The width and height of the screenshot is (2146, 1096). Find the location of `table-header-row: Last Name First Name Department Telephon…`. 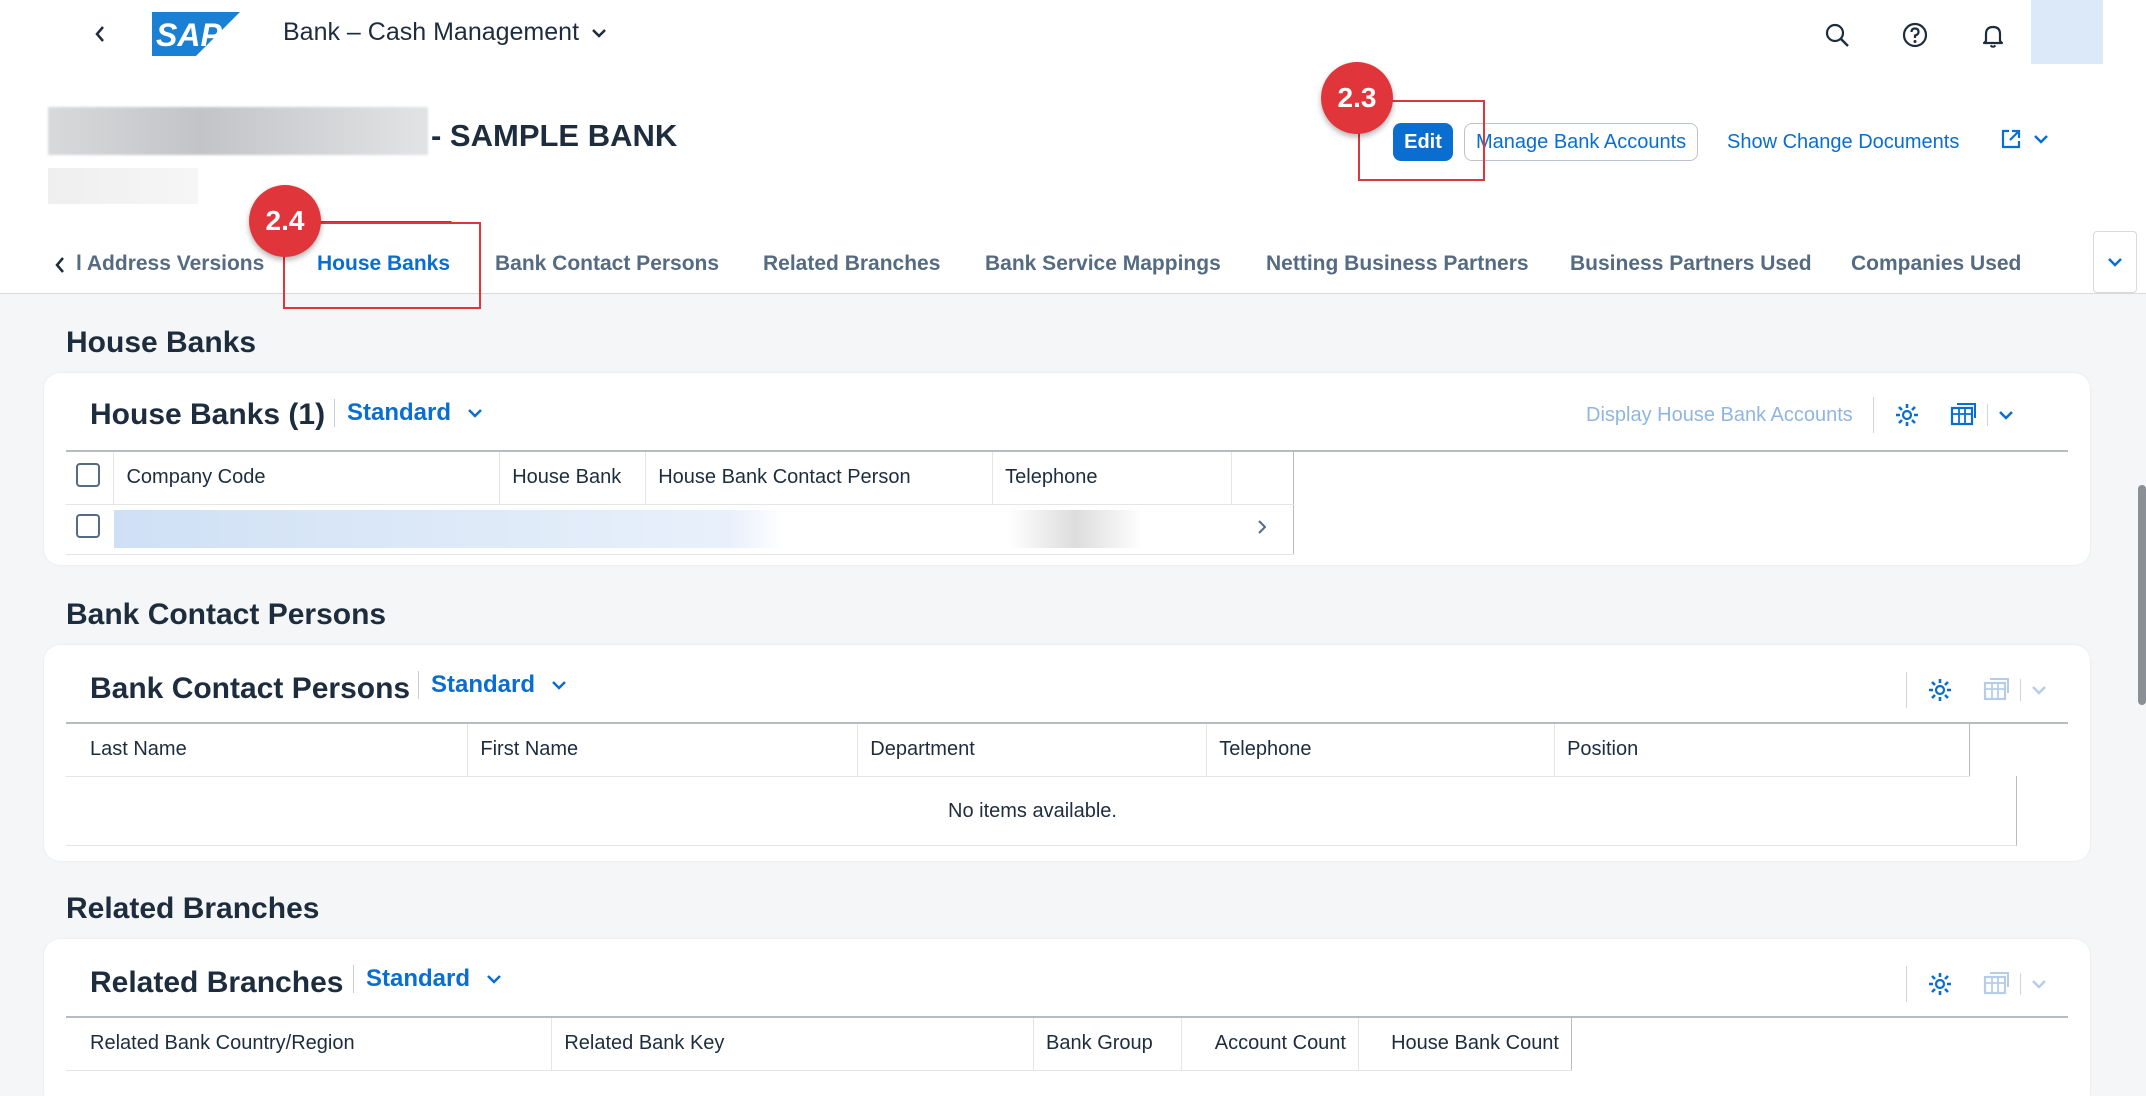

table-header-row: Last Name First Name Department Telephon… is located at coordinates (1018, 750).